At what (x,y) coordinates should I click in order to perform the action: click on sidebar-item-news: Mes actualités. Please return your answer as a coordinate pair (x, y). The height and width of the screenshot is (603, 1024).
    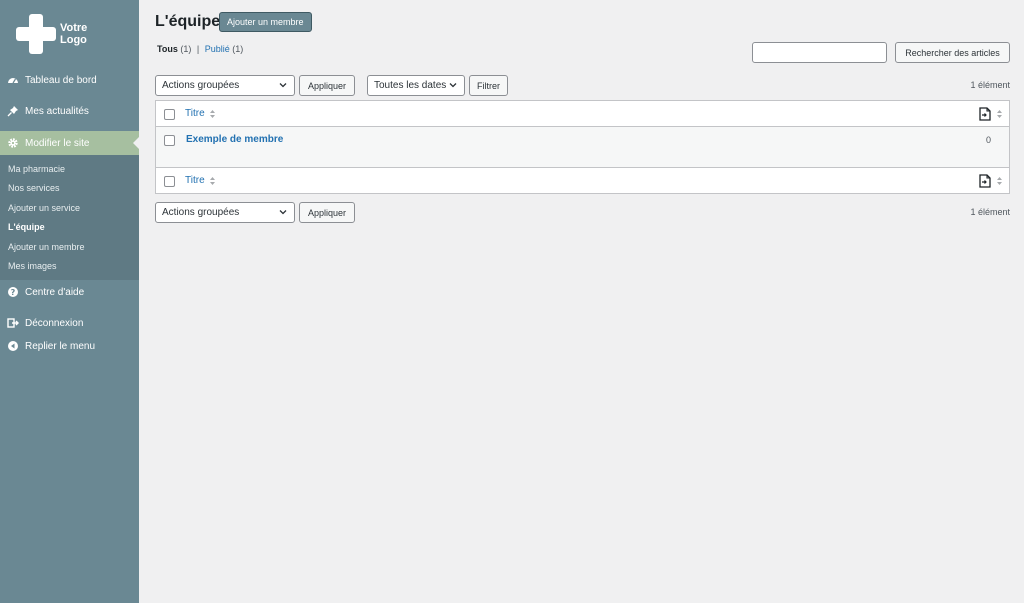
    Looking at the image, I should click on (69, 111).